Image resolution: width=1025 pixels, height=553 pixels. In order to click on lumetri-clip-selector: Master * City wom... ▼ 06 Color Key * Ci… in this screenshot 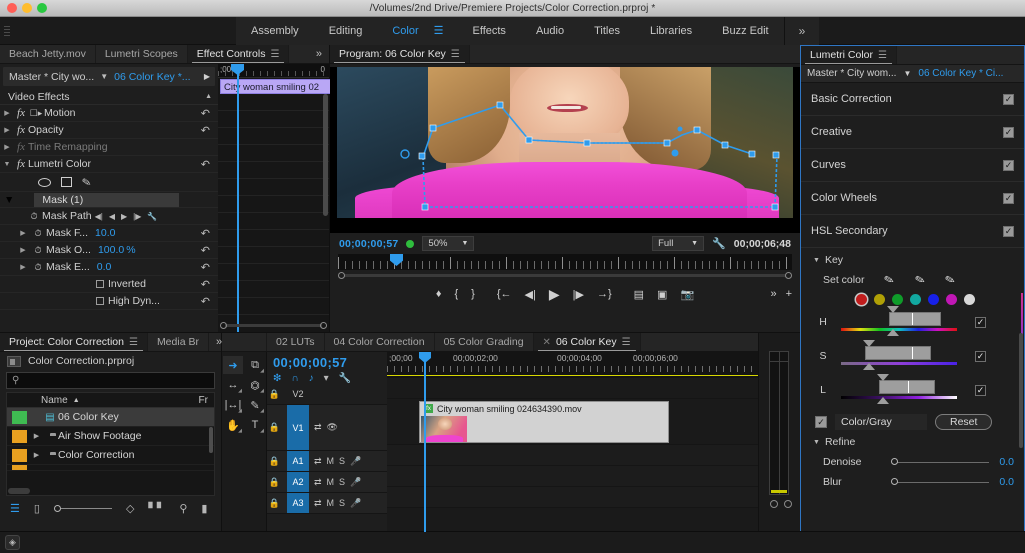, I will do `click(912, 74)`.